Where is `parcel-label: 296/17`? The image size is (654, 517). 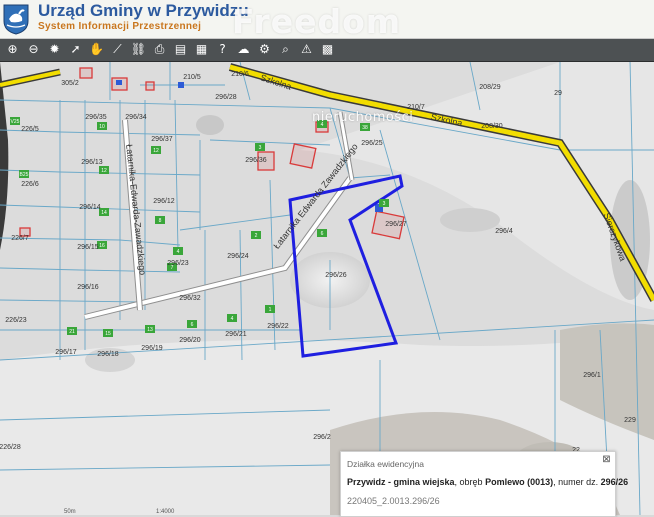
parcel-label: 296/17 is located at coordinates (66, 352).